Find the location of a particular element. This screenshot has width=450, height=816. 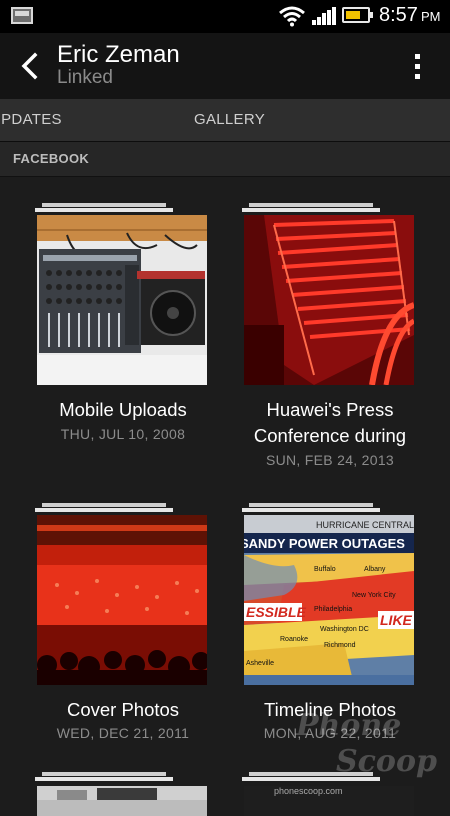

watermark-logo: Phone Scoop is located at coordinates (366, 743).